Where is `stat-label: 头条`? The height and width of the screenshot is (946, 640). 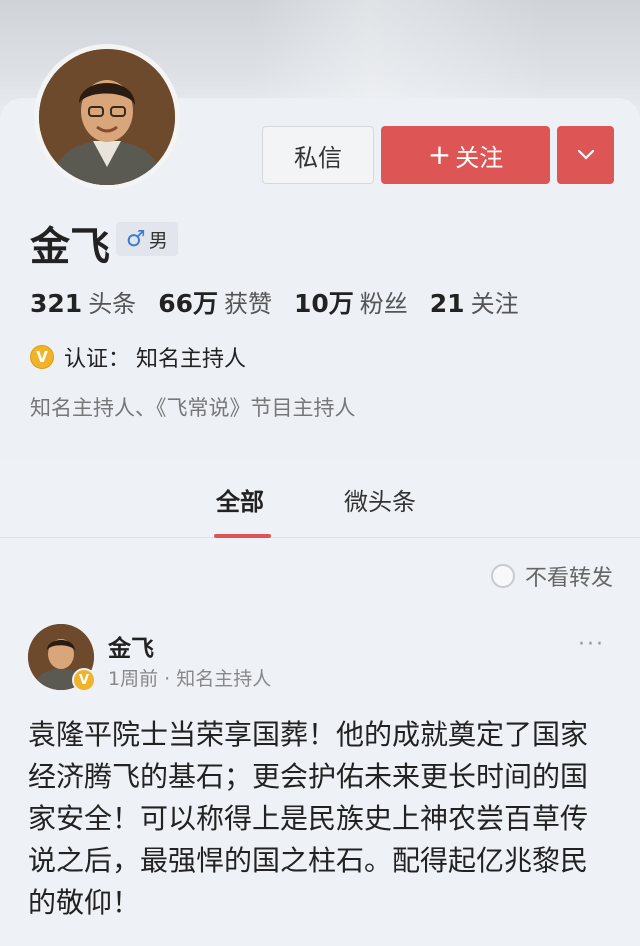
stat-label: 头条 is located at coordinates (112, 304).